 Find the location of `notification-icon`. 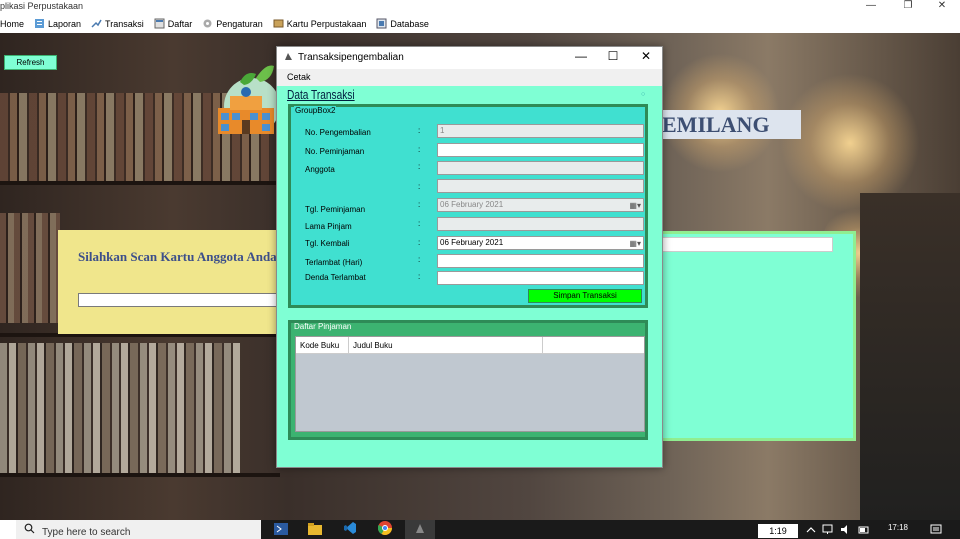

notification-icon is located at coordinates (936, 530).